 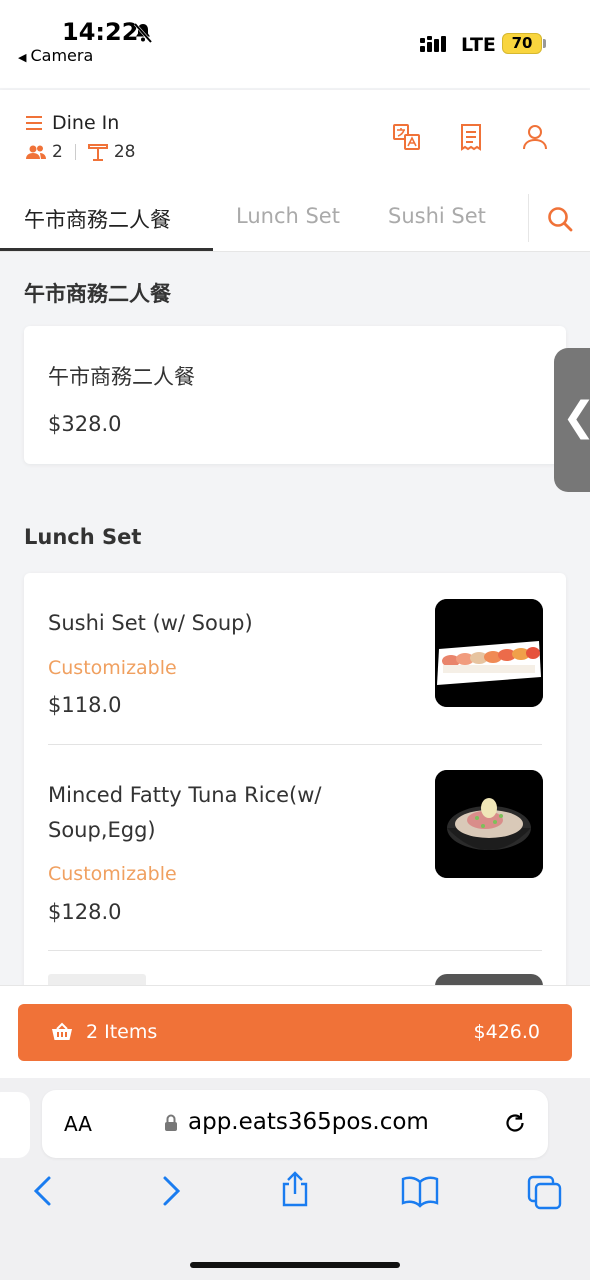 I want to click on status-time: 14:22, so click(x=100, y=32).